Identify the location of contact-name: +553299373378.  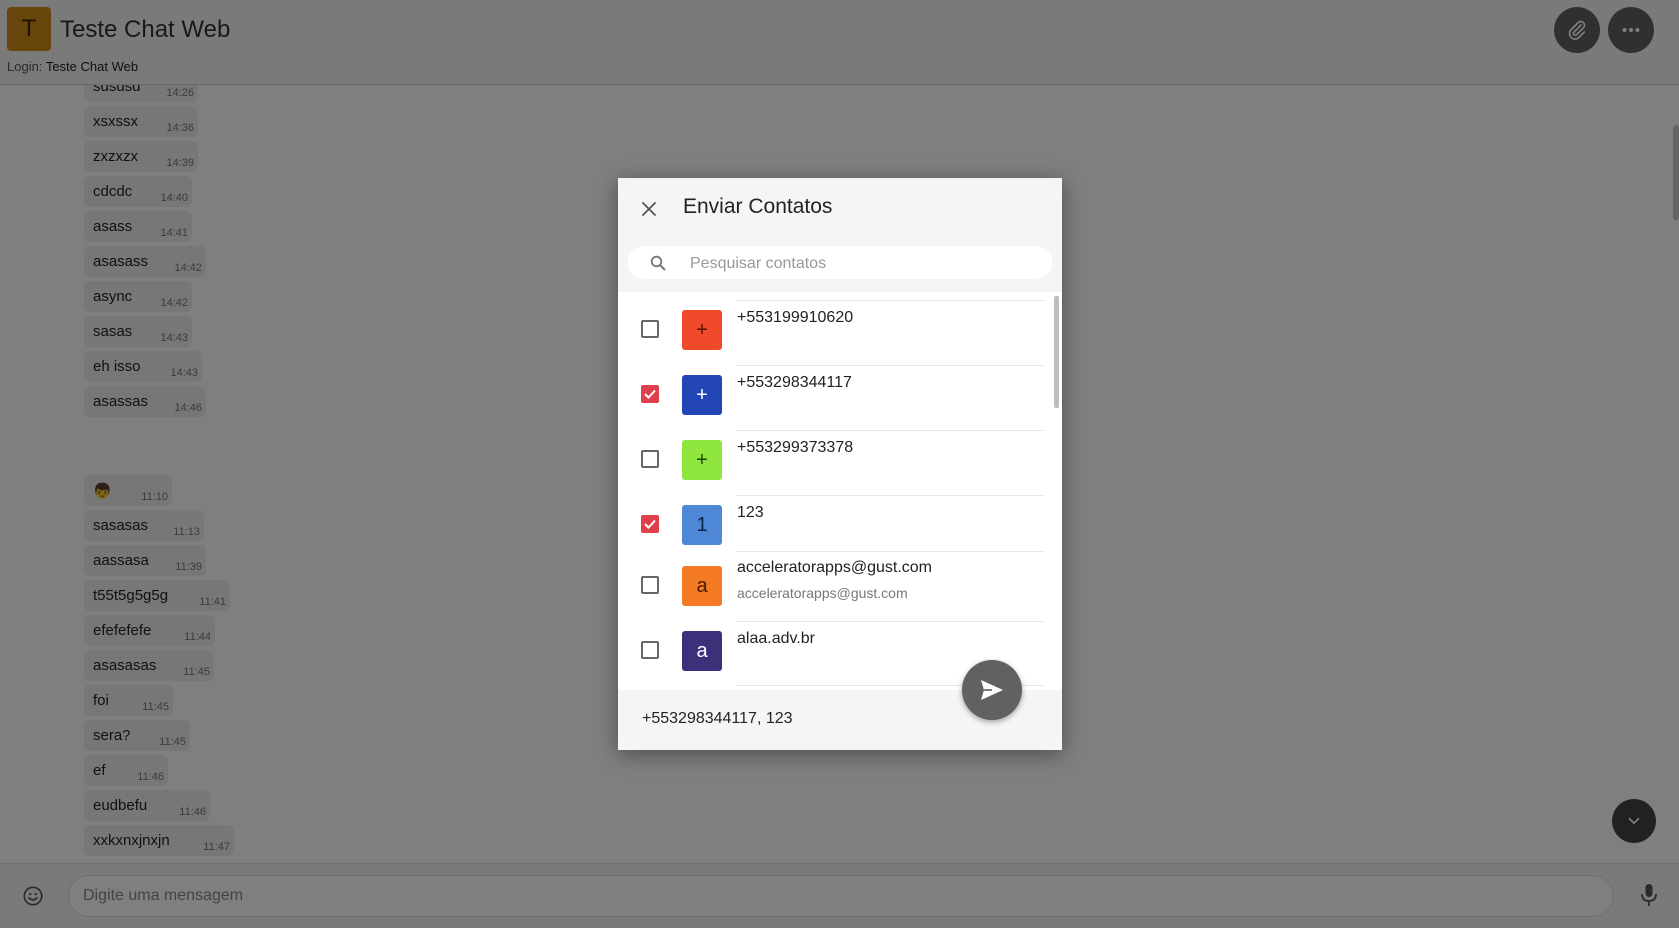
(795, 447).